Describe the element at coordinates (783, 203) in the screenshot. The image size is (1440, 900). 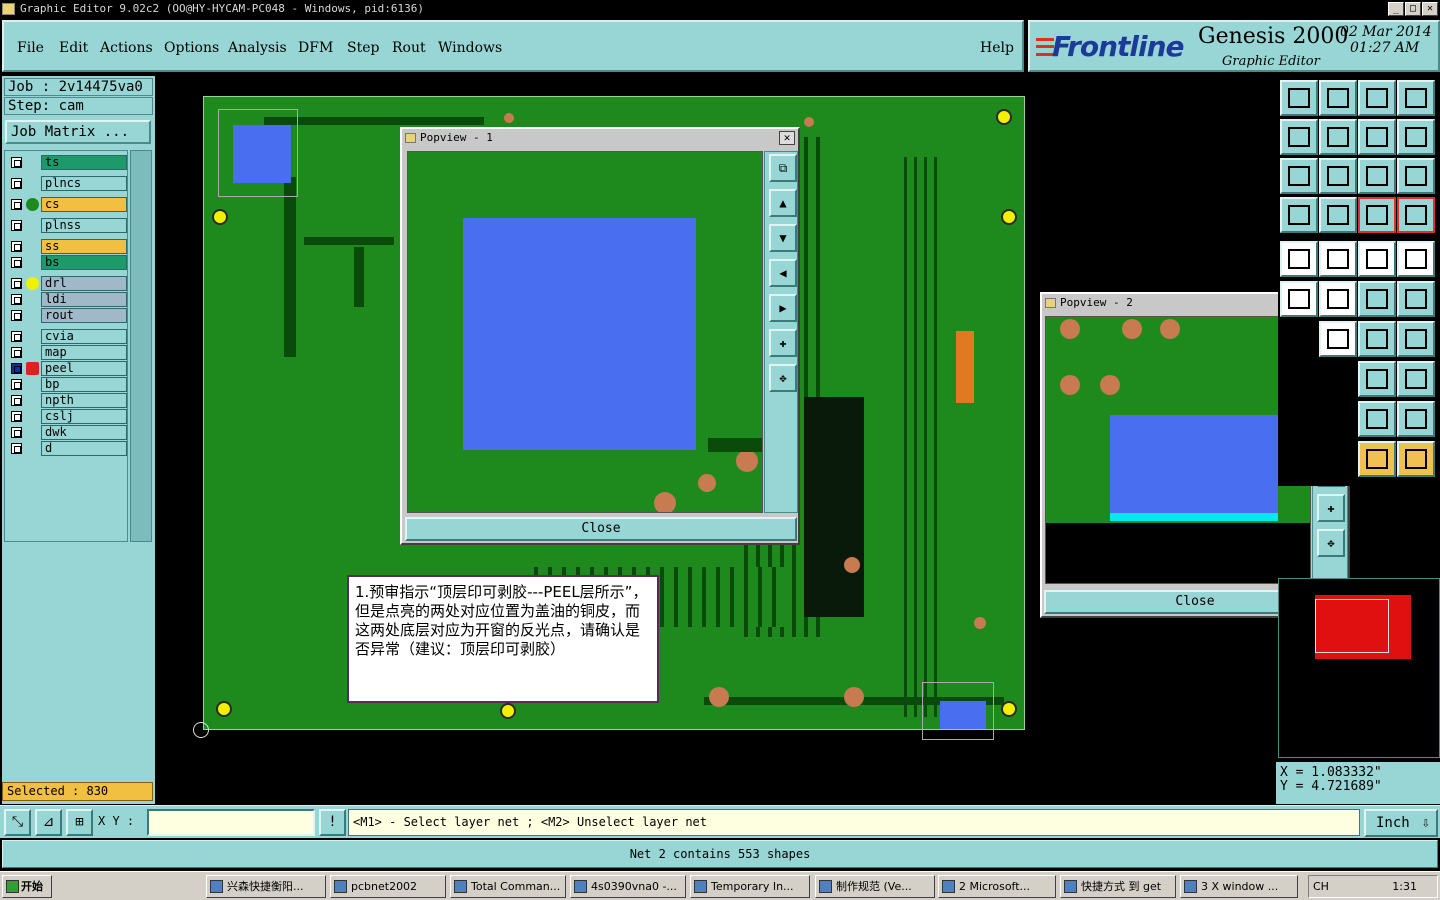
I see `pan-up-icon: ▲` at that location.